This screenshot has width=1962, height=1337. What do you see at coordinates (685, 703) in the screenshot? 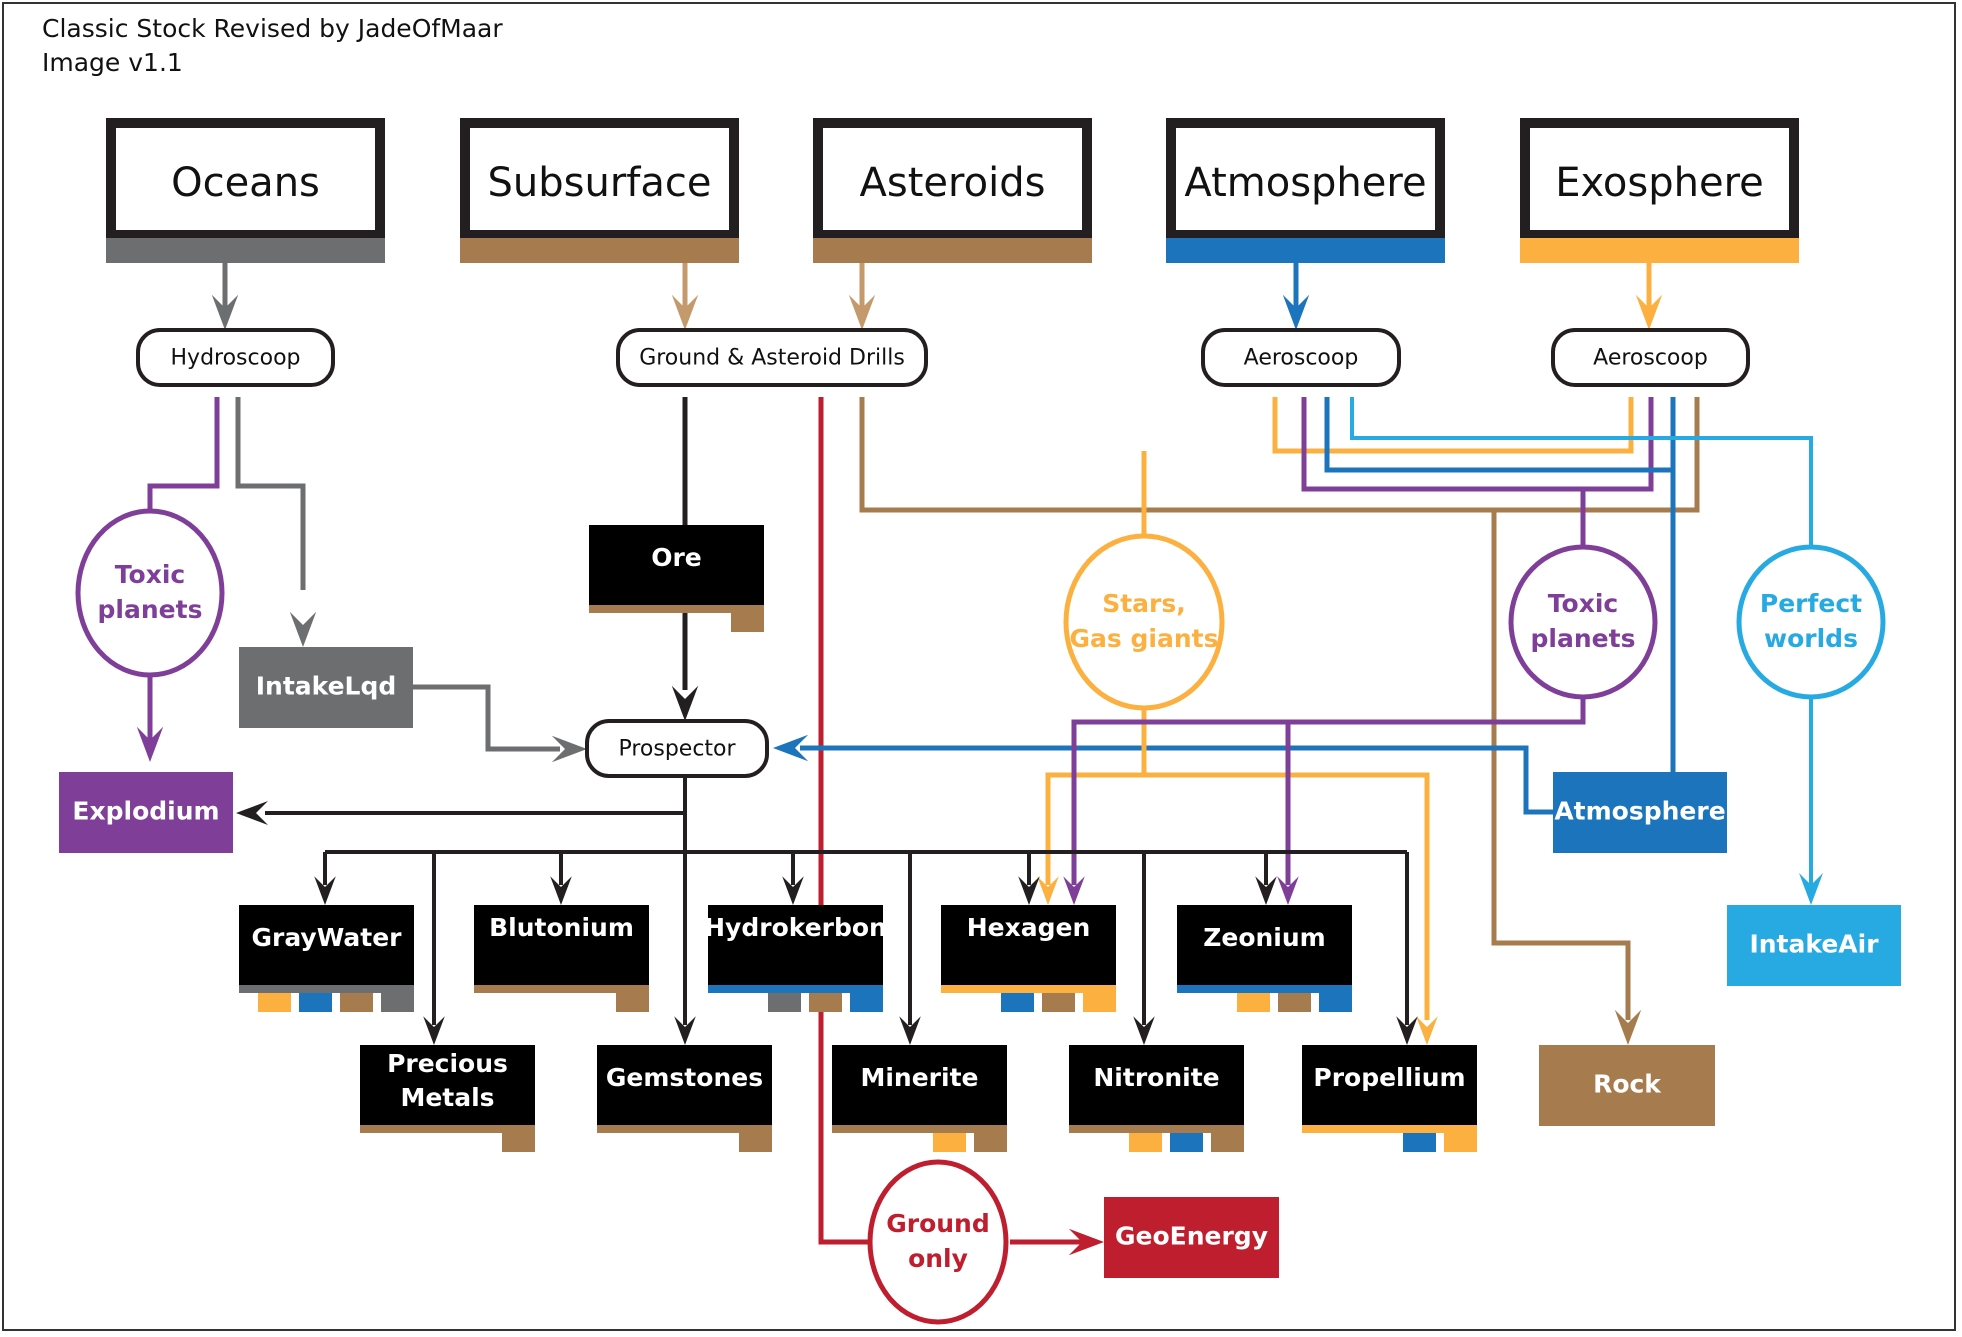
I see `arrow-ore-prospector` at bounding box center [685, 703].